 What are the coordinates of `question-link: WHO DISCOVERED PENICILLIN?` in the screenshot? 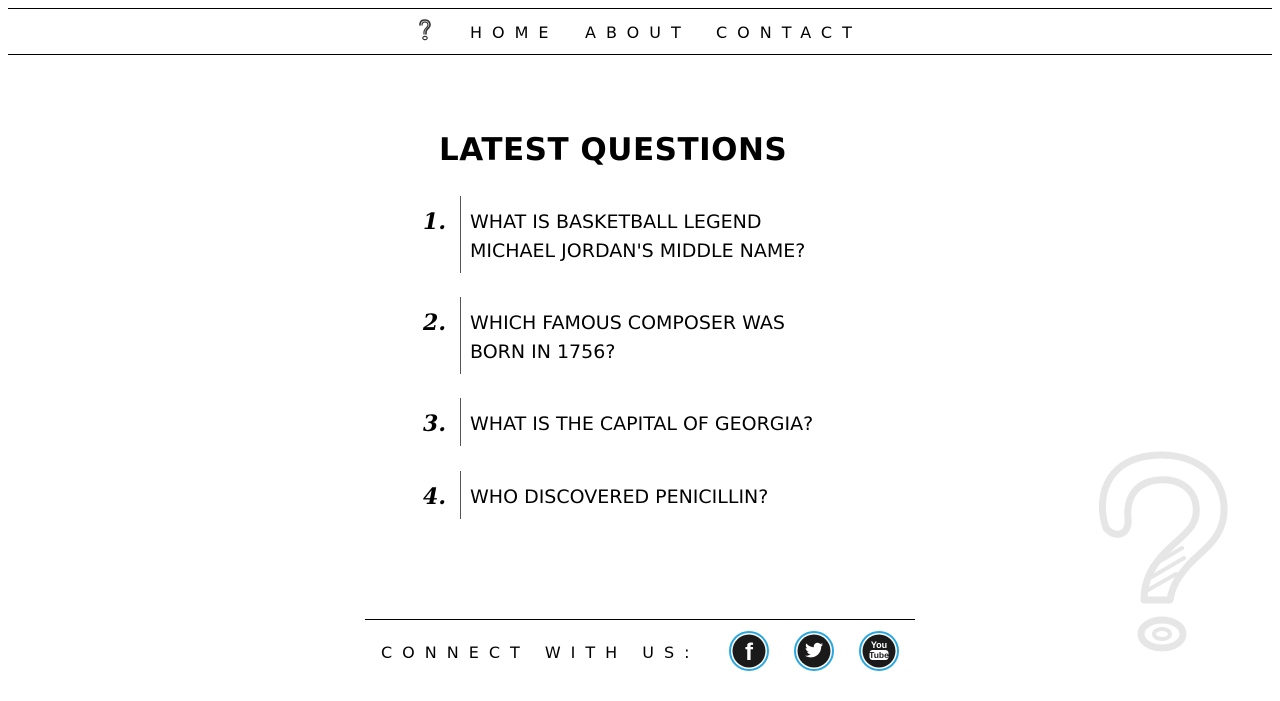 It's located at (670, 497).